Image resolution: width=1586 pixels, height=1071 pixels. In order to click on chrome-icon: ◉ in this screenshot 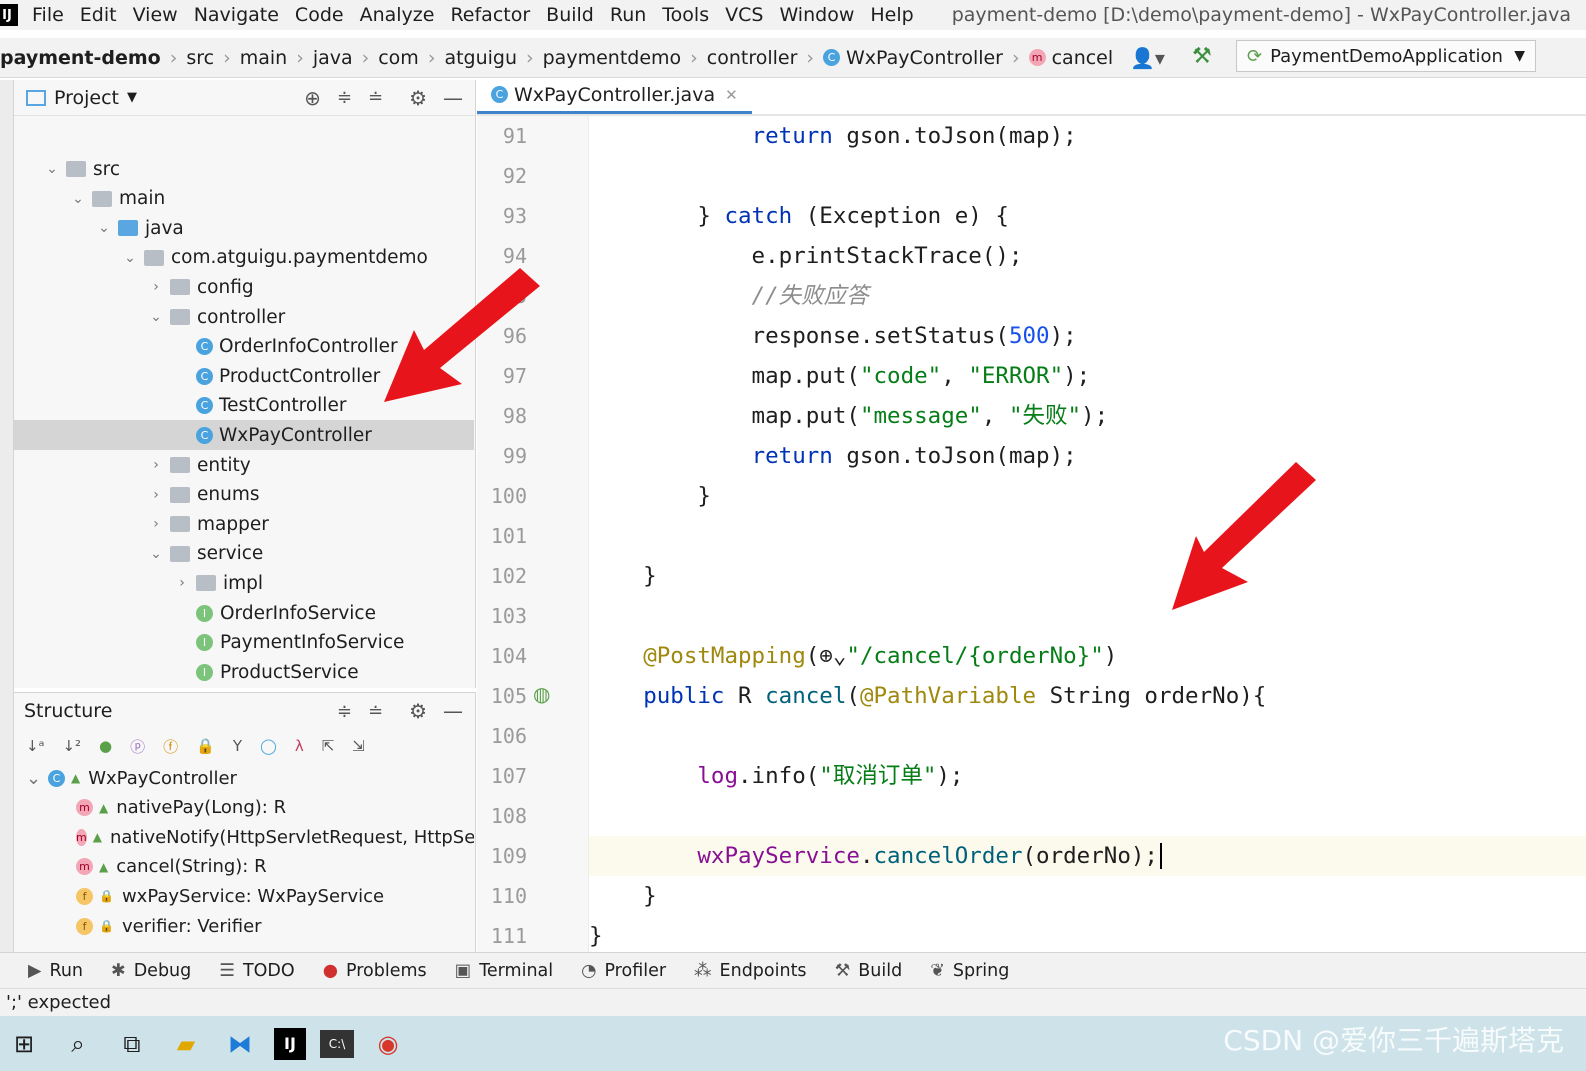, I will do `click(388, 1044)`.